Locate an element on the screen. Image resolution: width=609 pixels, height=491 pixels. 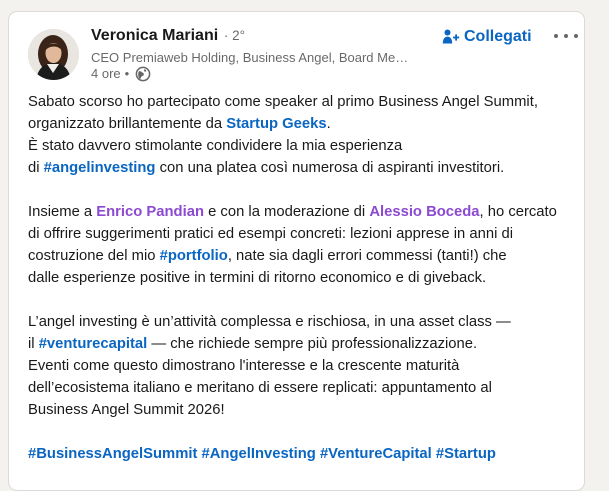
hashtag-startup: #Startup is located at coordinates (466, 454).